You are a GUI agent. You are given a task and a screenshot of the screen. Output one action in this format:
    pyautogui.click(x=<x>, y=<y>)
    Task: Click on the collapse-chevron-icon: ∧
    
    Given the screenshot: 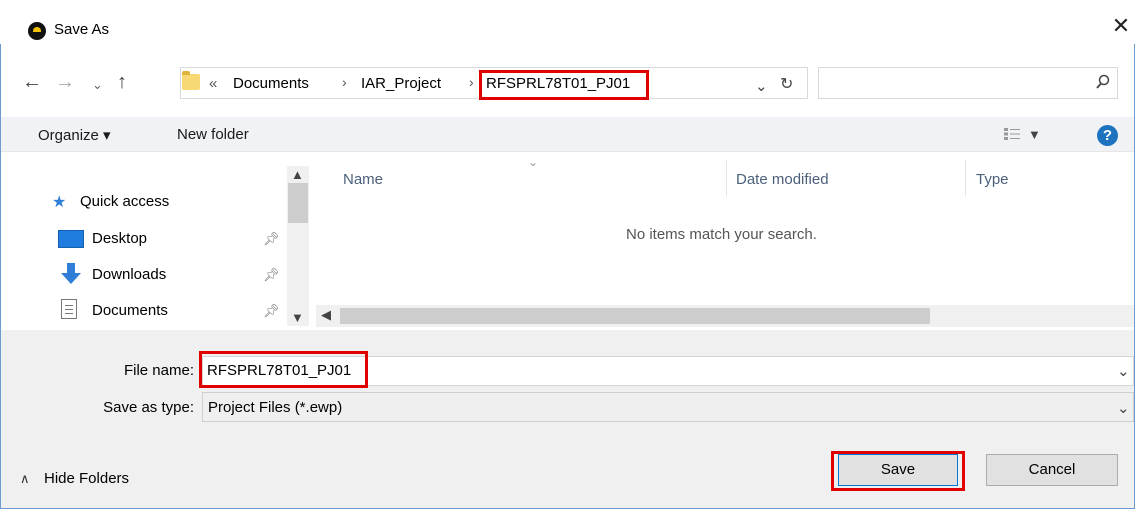 What is the action you would take?
    pyautogui.click(x=25, y=479)
    